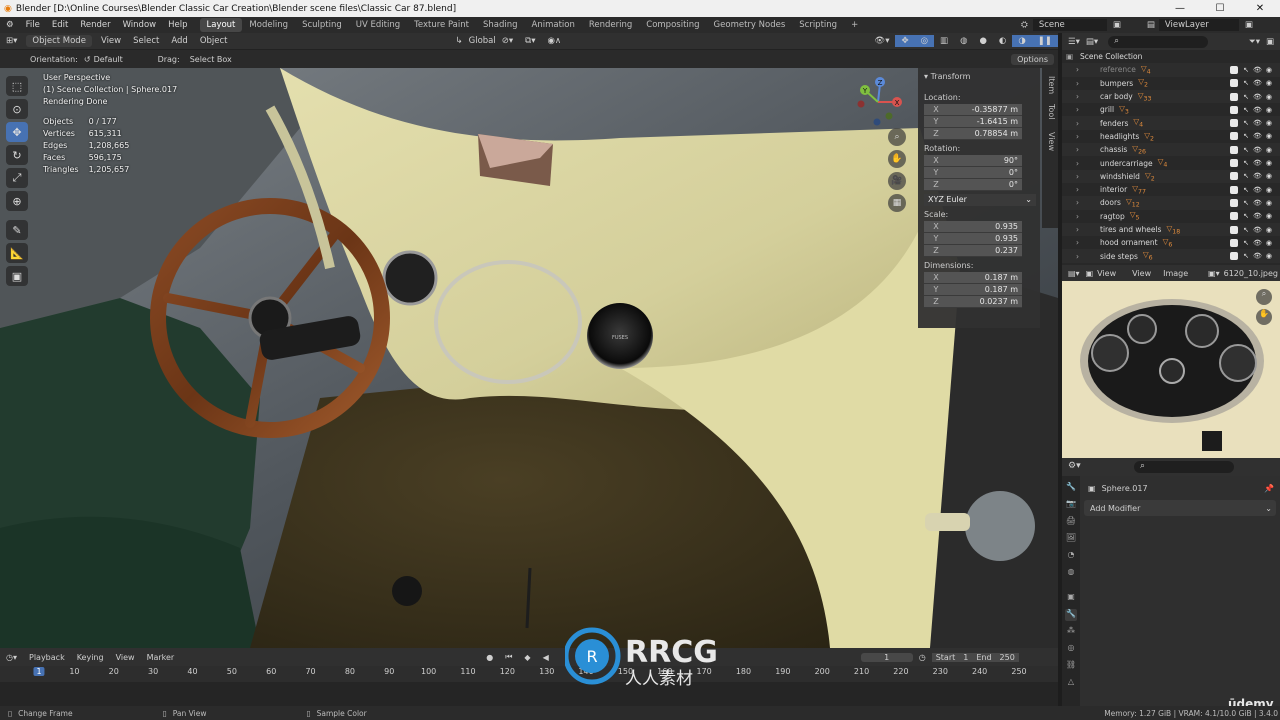 This screenshot has height=720, width=1280. What do you see at coordinates (1270, 42) in the screenshot?
I see `new-collection-icon: ▣` at bounding box center [1270, 42].